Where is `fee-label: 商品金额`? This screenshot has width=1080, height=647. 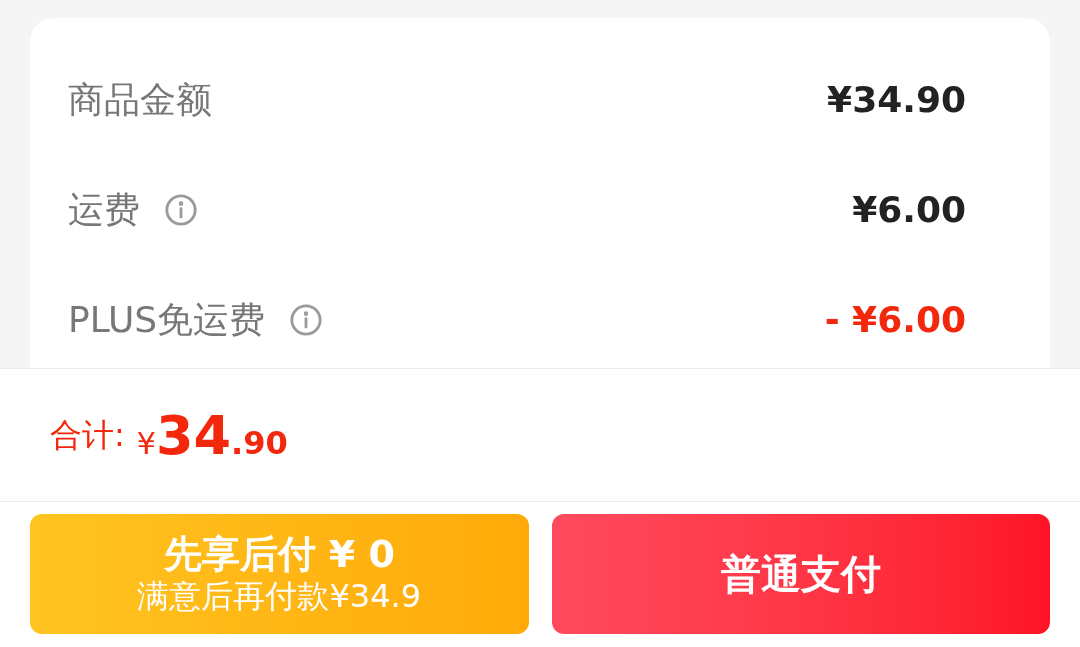 fee-label: 商品金额 is located at coordinates (140, 100).